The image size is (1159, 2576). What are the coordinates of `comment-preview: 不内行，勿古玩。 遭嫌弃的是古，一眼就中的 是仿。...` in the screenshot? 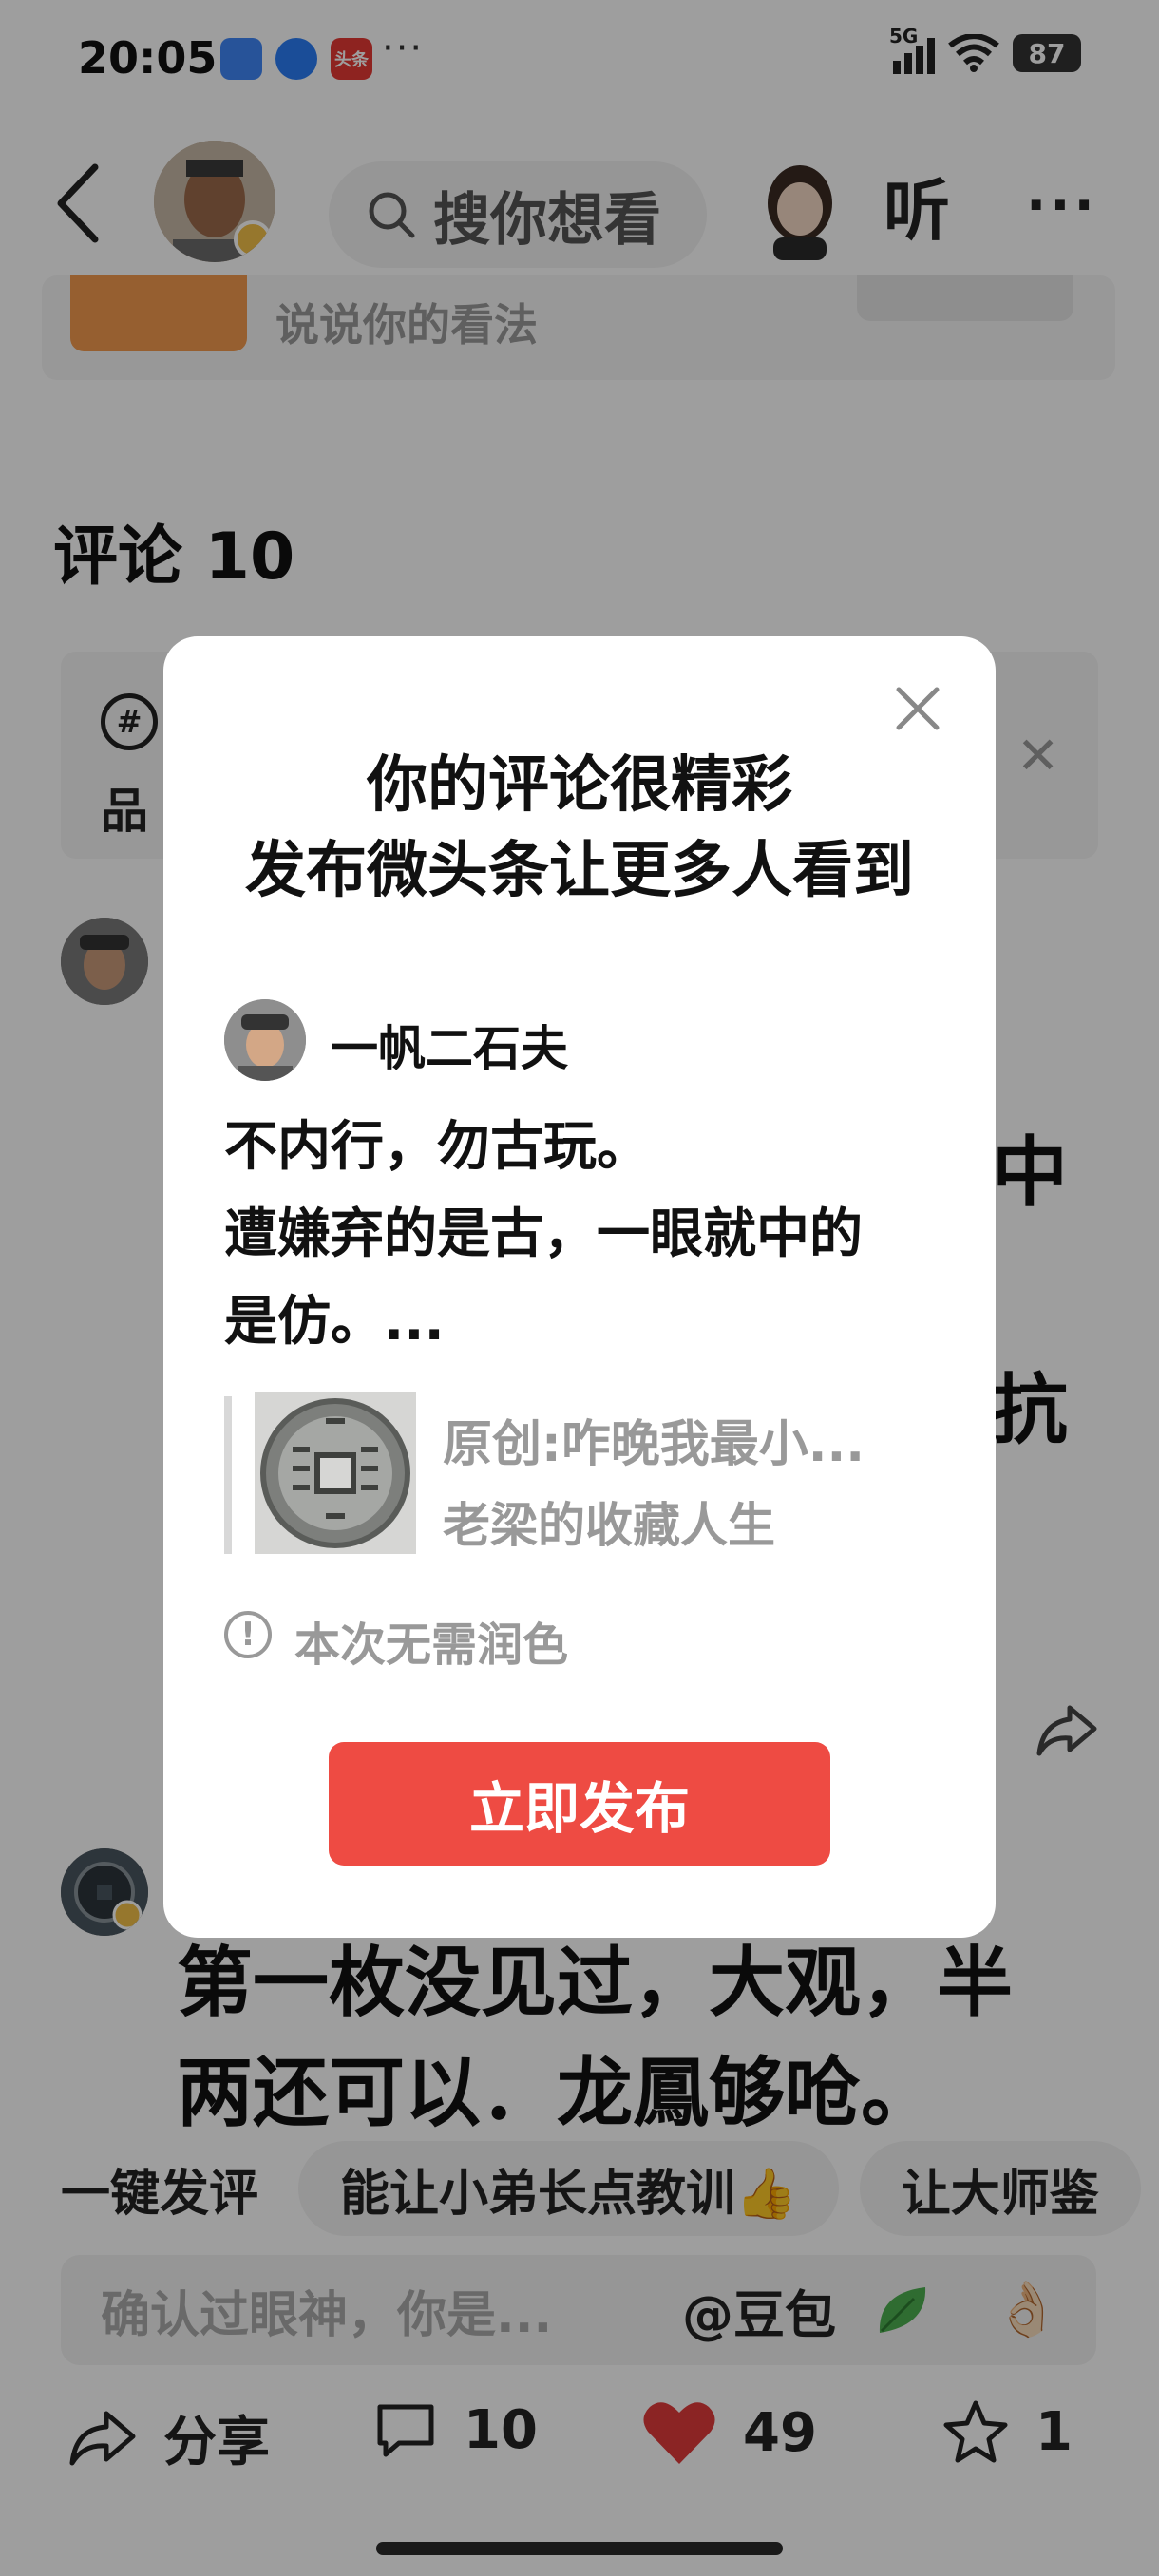 It's located at (585, 1235).